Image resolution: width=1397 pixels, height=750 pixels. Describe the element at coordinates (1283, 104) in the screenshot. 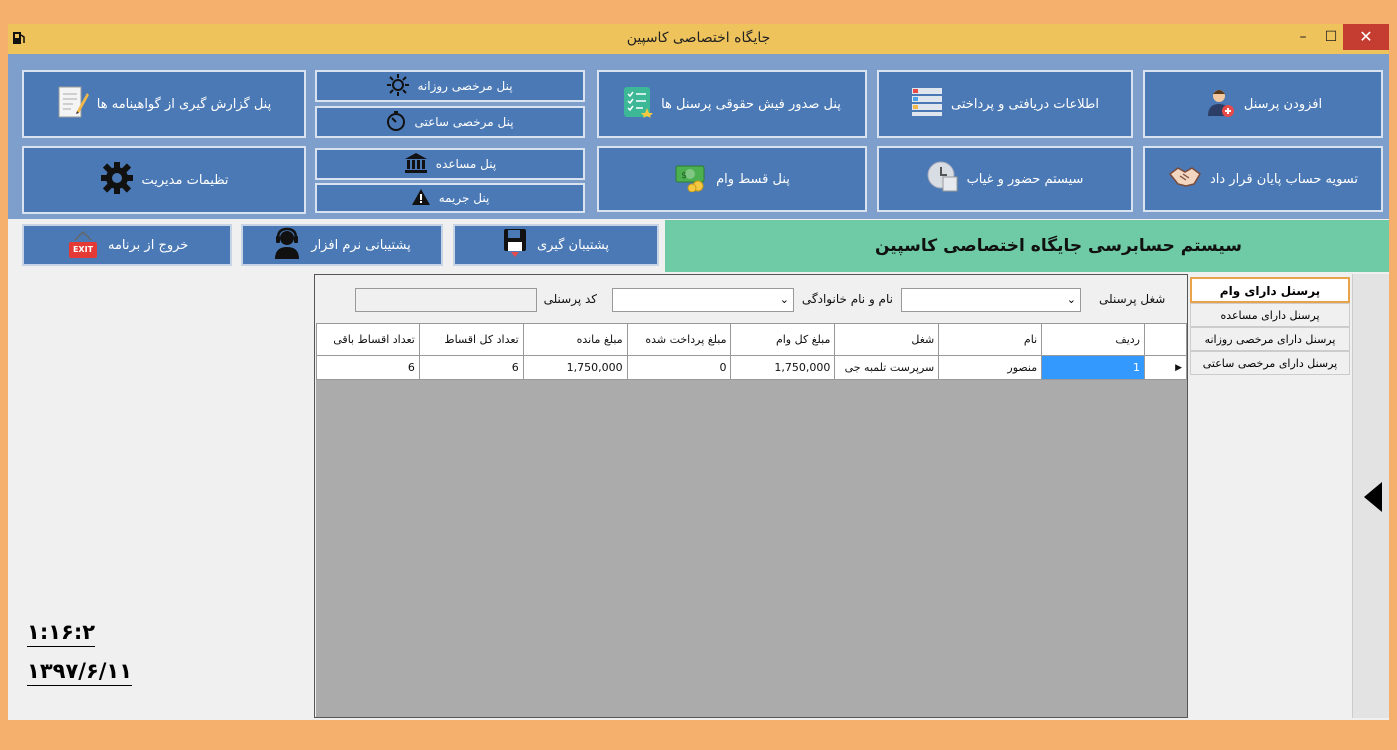

I see `add-personnel-label: افزودن پرسنل` at that location.